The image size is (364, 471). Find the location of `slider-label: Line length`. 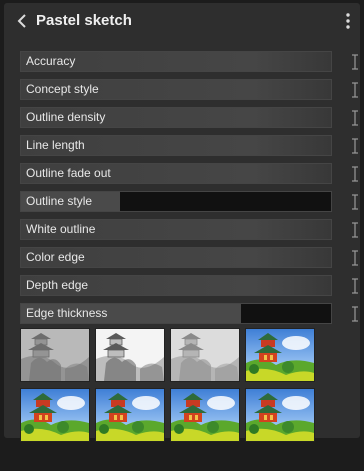

slider-label: Line length is located at coordinates (55, 145).